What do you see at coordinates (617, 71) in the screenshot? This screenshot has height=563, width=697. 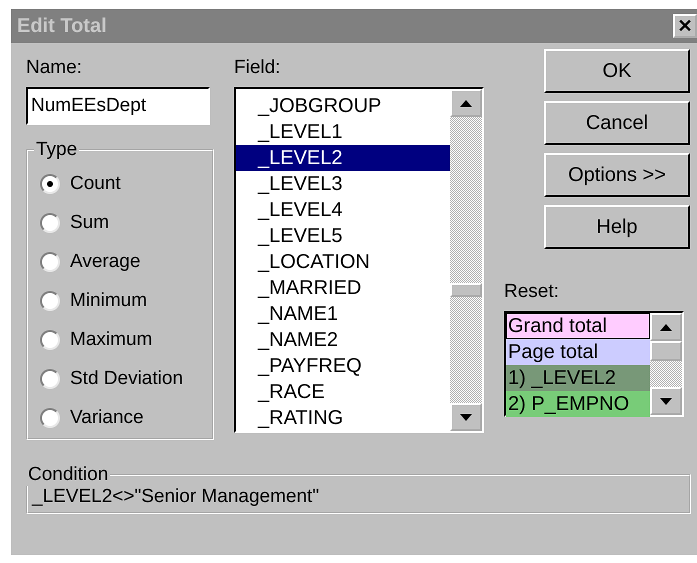 I see `dialog-button: OK` at bounding box center [617, 71].